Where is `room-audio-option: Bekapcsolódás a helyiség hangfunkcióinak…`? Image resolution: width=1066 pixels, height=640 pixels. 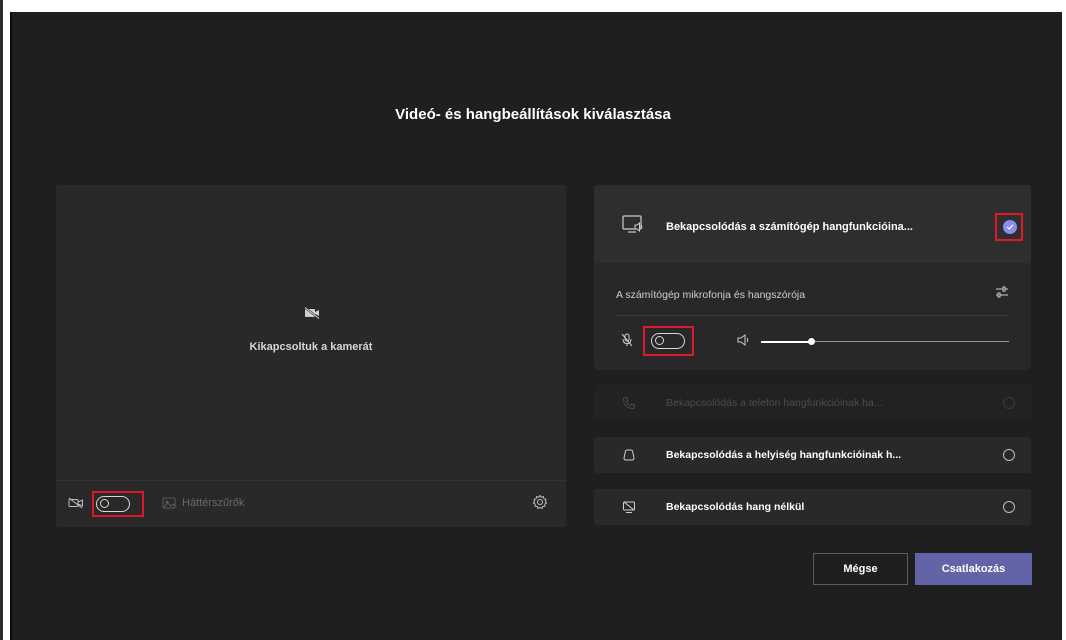 room-audio-option: Bekapcsolódás a helyiség hangfunkcióinak… is located at coordinates (812, 455).